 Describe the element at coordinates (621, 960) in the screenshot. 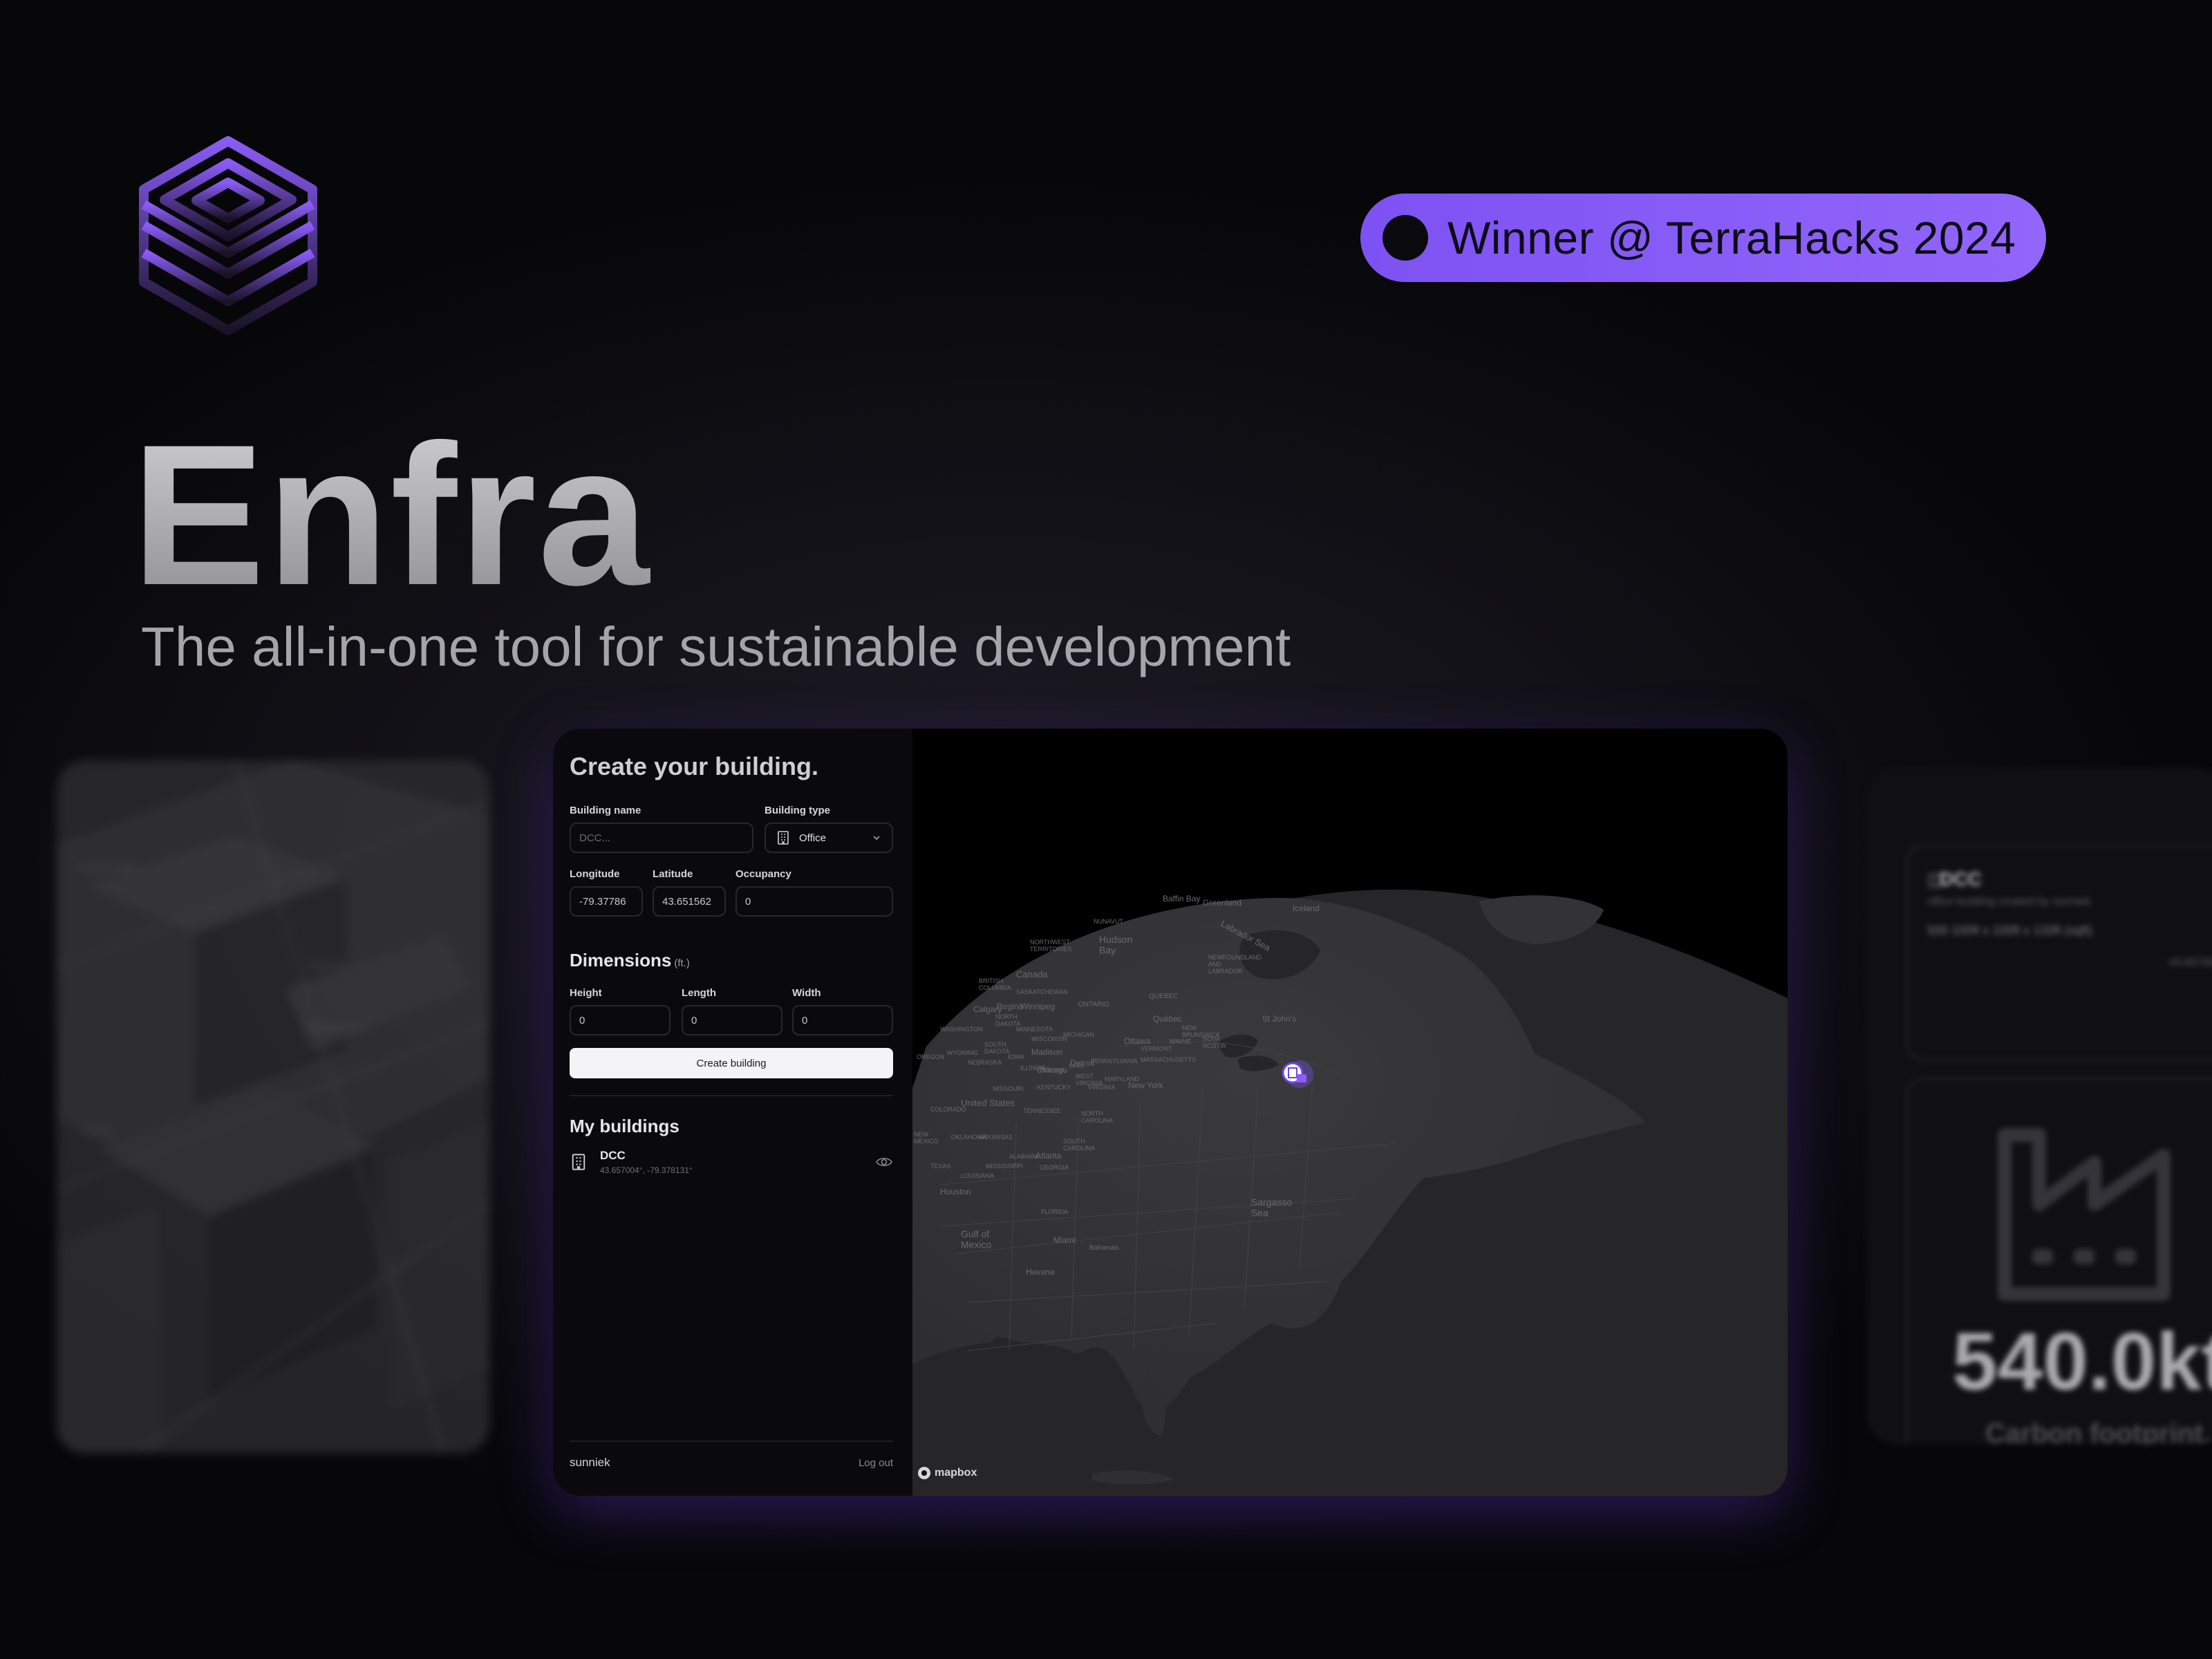

I see `dimensions-title-text: Dimensions` at that location.